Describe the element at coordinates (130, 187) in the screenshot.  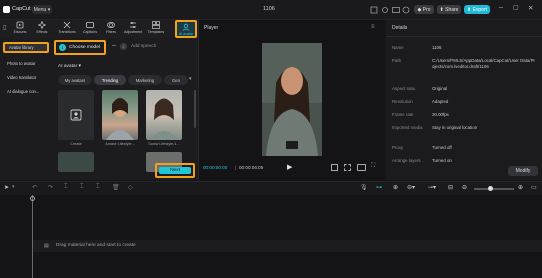
I see `shield-icon: ◇` at that location.